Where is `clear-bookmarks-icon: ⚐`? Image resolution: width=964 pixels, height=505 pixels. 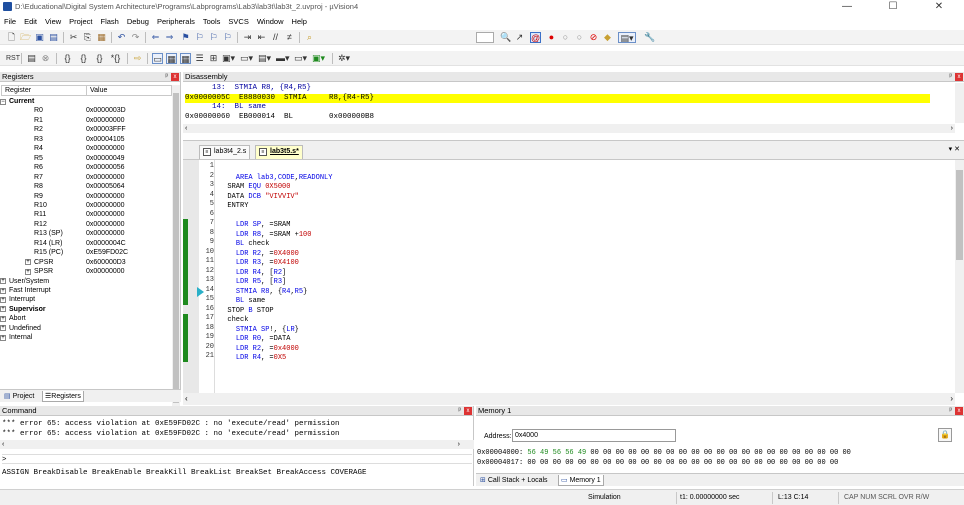 clear-bookmarks-icon: ⚐ is located at coordinates (227, 37).